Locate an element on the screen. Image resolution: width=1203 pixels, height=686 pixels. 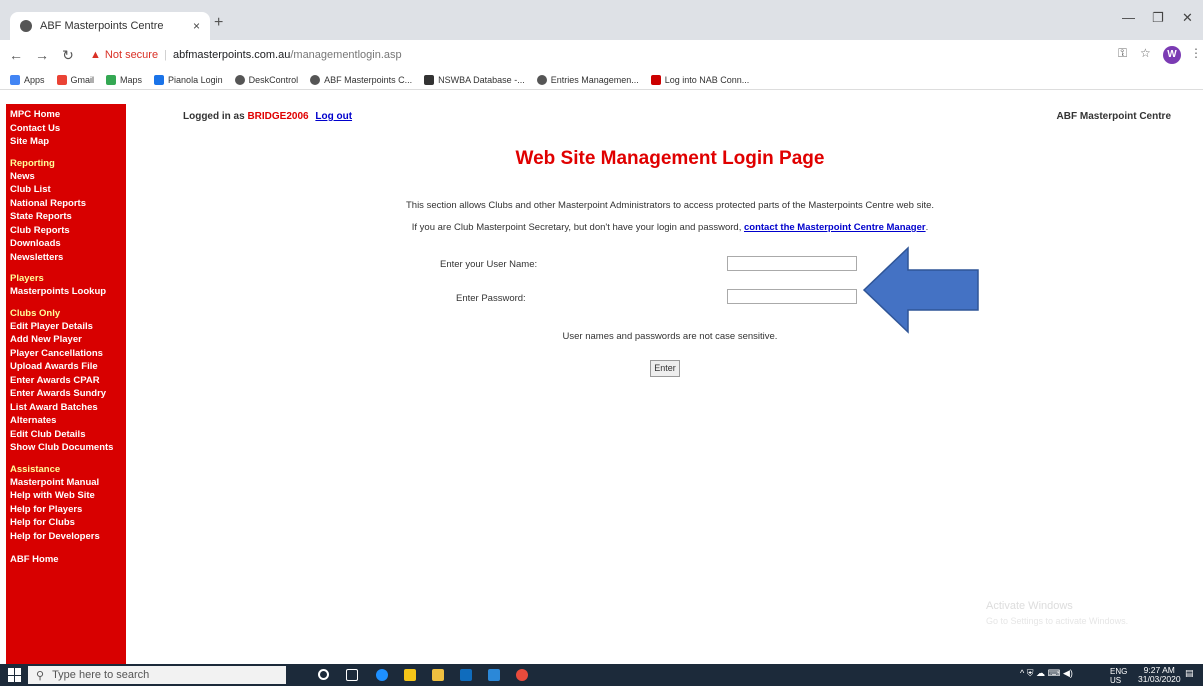
sidebar-item-club-reports: Club Reports is located at coordinates (66, 231).